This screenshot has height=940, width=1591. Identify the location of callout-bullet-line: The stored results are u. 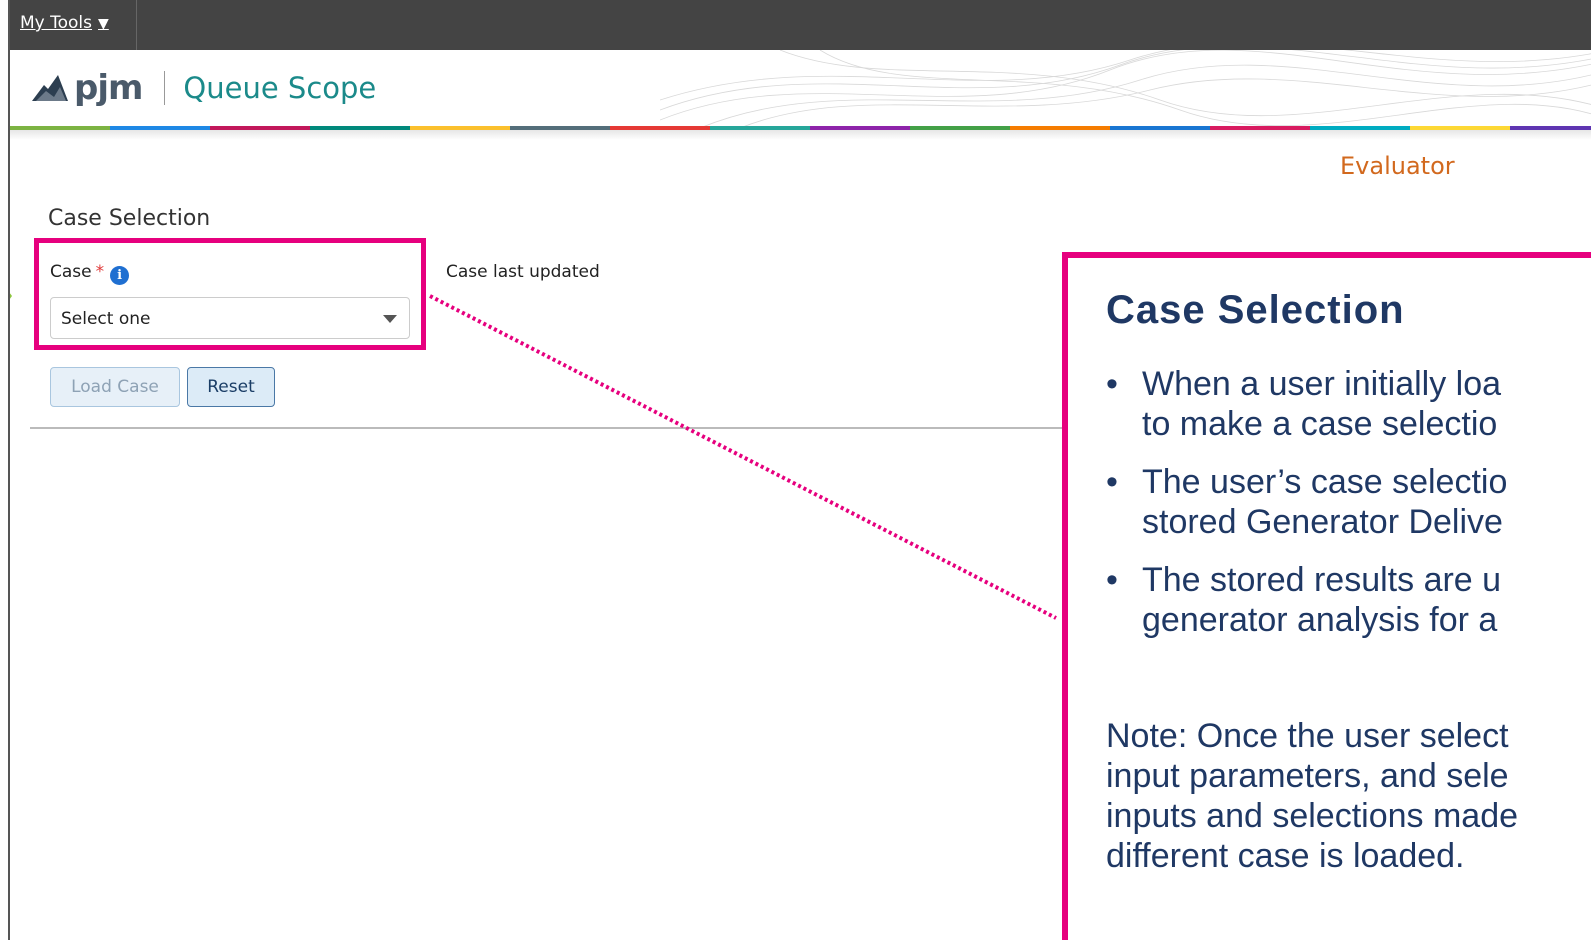
(1322, 580).